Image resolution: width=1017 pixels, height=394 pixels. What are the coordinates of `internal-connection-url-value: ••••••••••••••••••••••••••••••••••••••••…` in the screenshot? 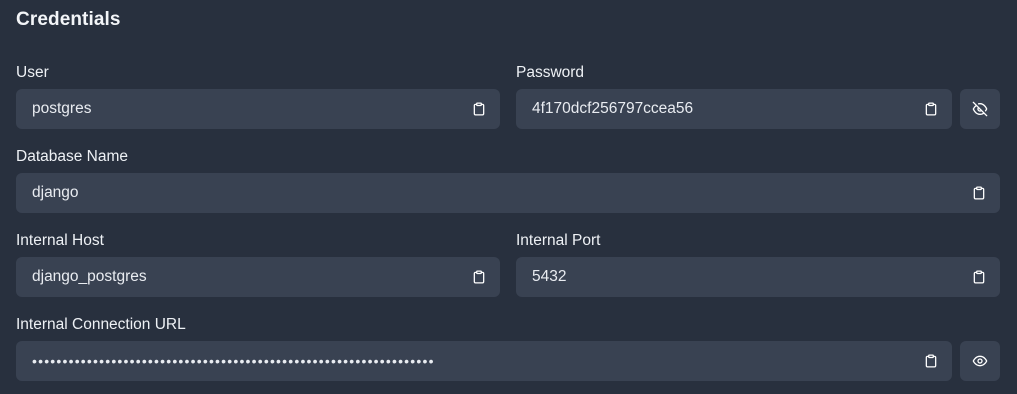 It's located at (233, 361).